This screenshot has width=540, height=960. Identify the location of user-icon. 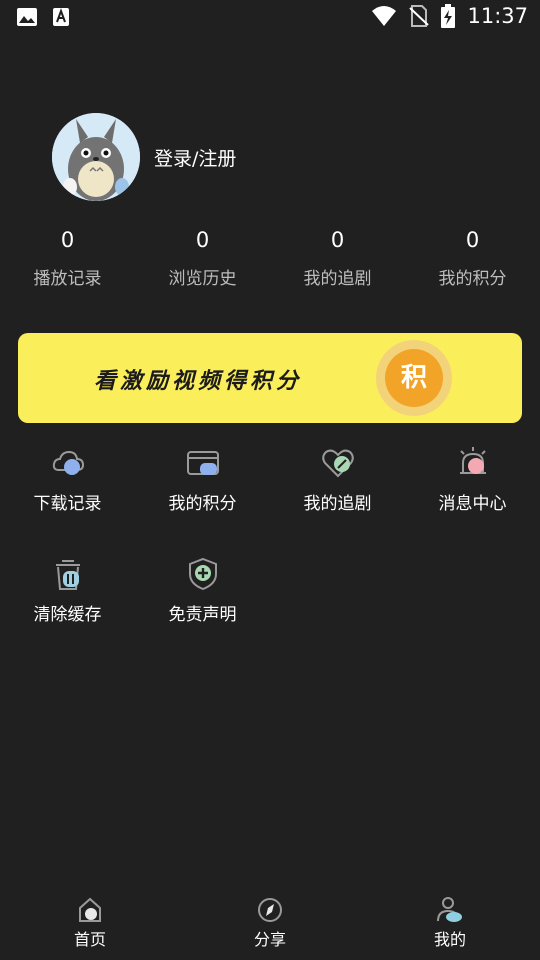
(449, 909).